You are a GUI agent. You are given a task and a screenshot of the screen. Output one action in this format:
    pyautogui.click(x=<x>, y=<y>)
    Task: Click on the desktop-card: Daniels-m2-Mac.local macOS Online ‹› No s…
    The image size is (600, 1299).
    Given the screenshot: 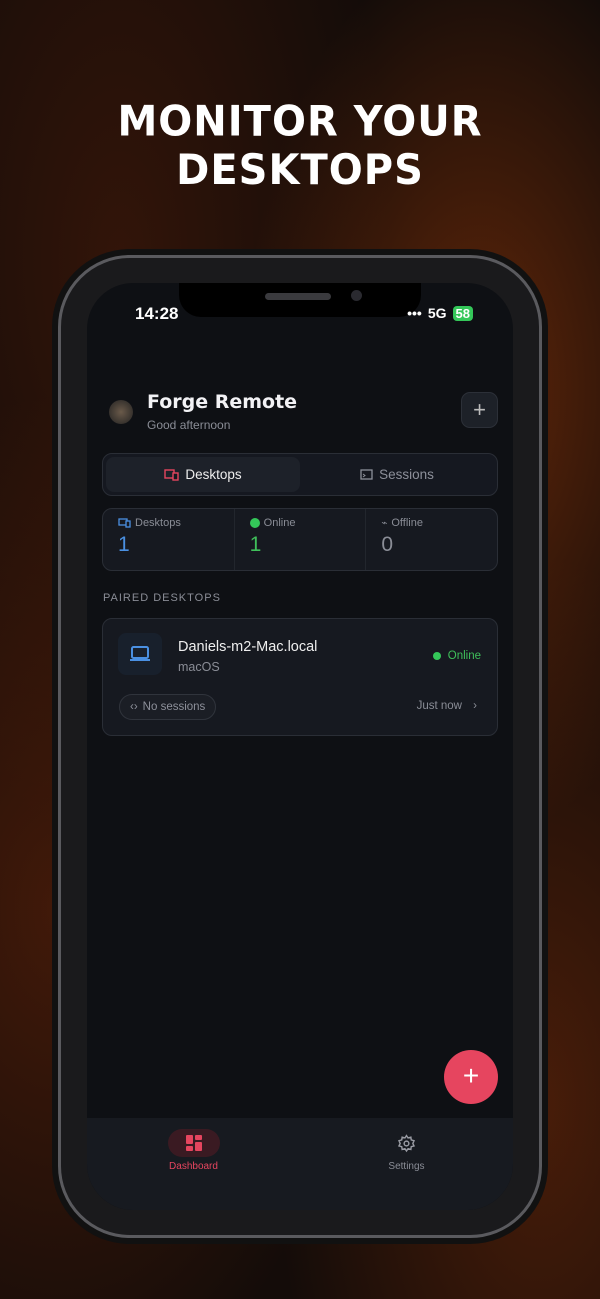 What is the action you would take?
    pyautogui.click(x=300, y=677)
    